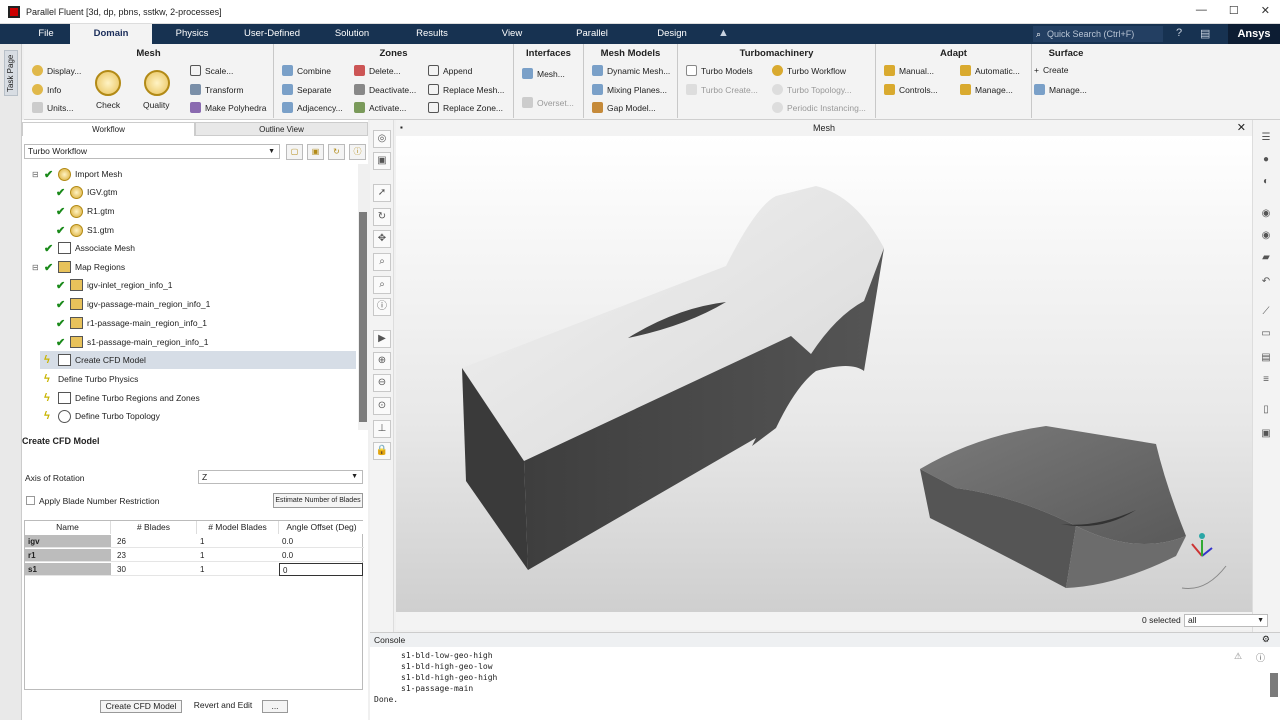  What do you see at coordinates (1265, 10) in the screenshot?
I see `close-icon: ✕` at bounding box center [1265, 10].